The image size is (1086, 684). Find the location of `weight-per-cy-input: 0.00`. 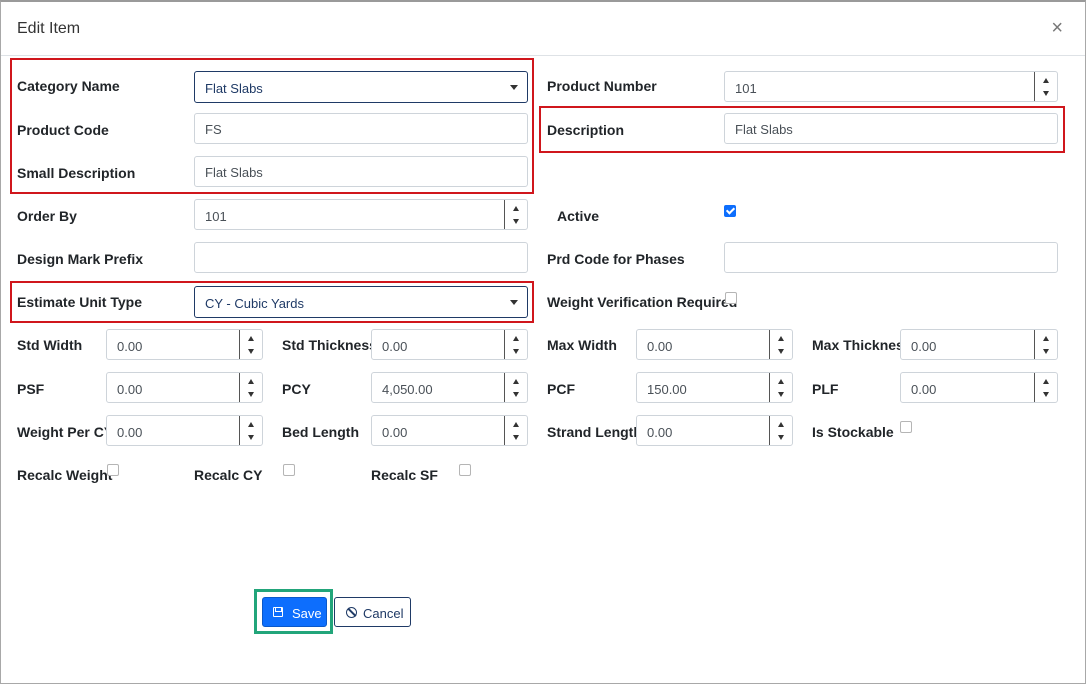

weight-per-cy-input: 0.00 is located at coordinates (184, 430).